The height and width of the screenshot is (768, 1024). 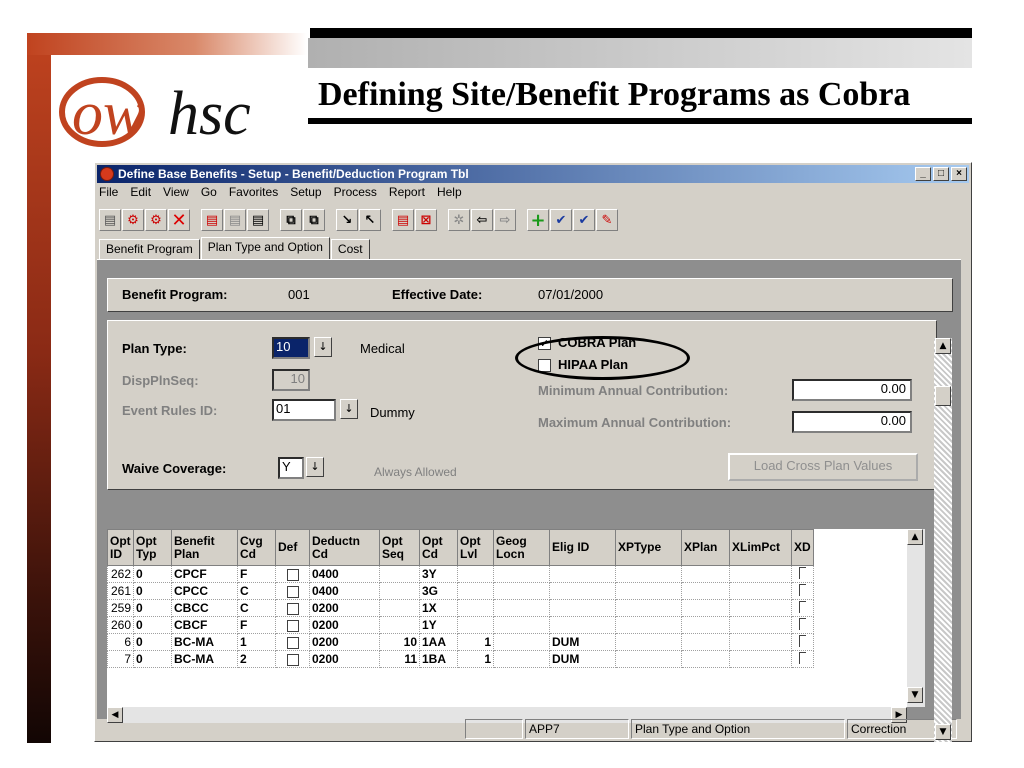 I want to click on col-opt-id: Opt ID, so click(x=120, y=547).